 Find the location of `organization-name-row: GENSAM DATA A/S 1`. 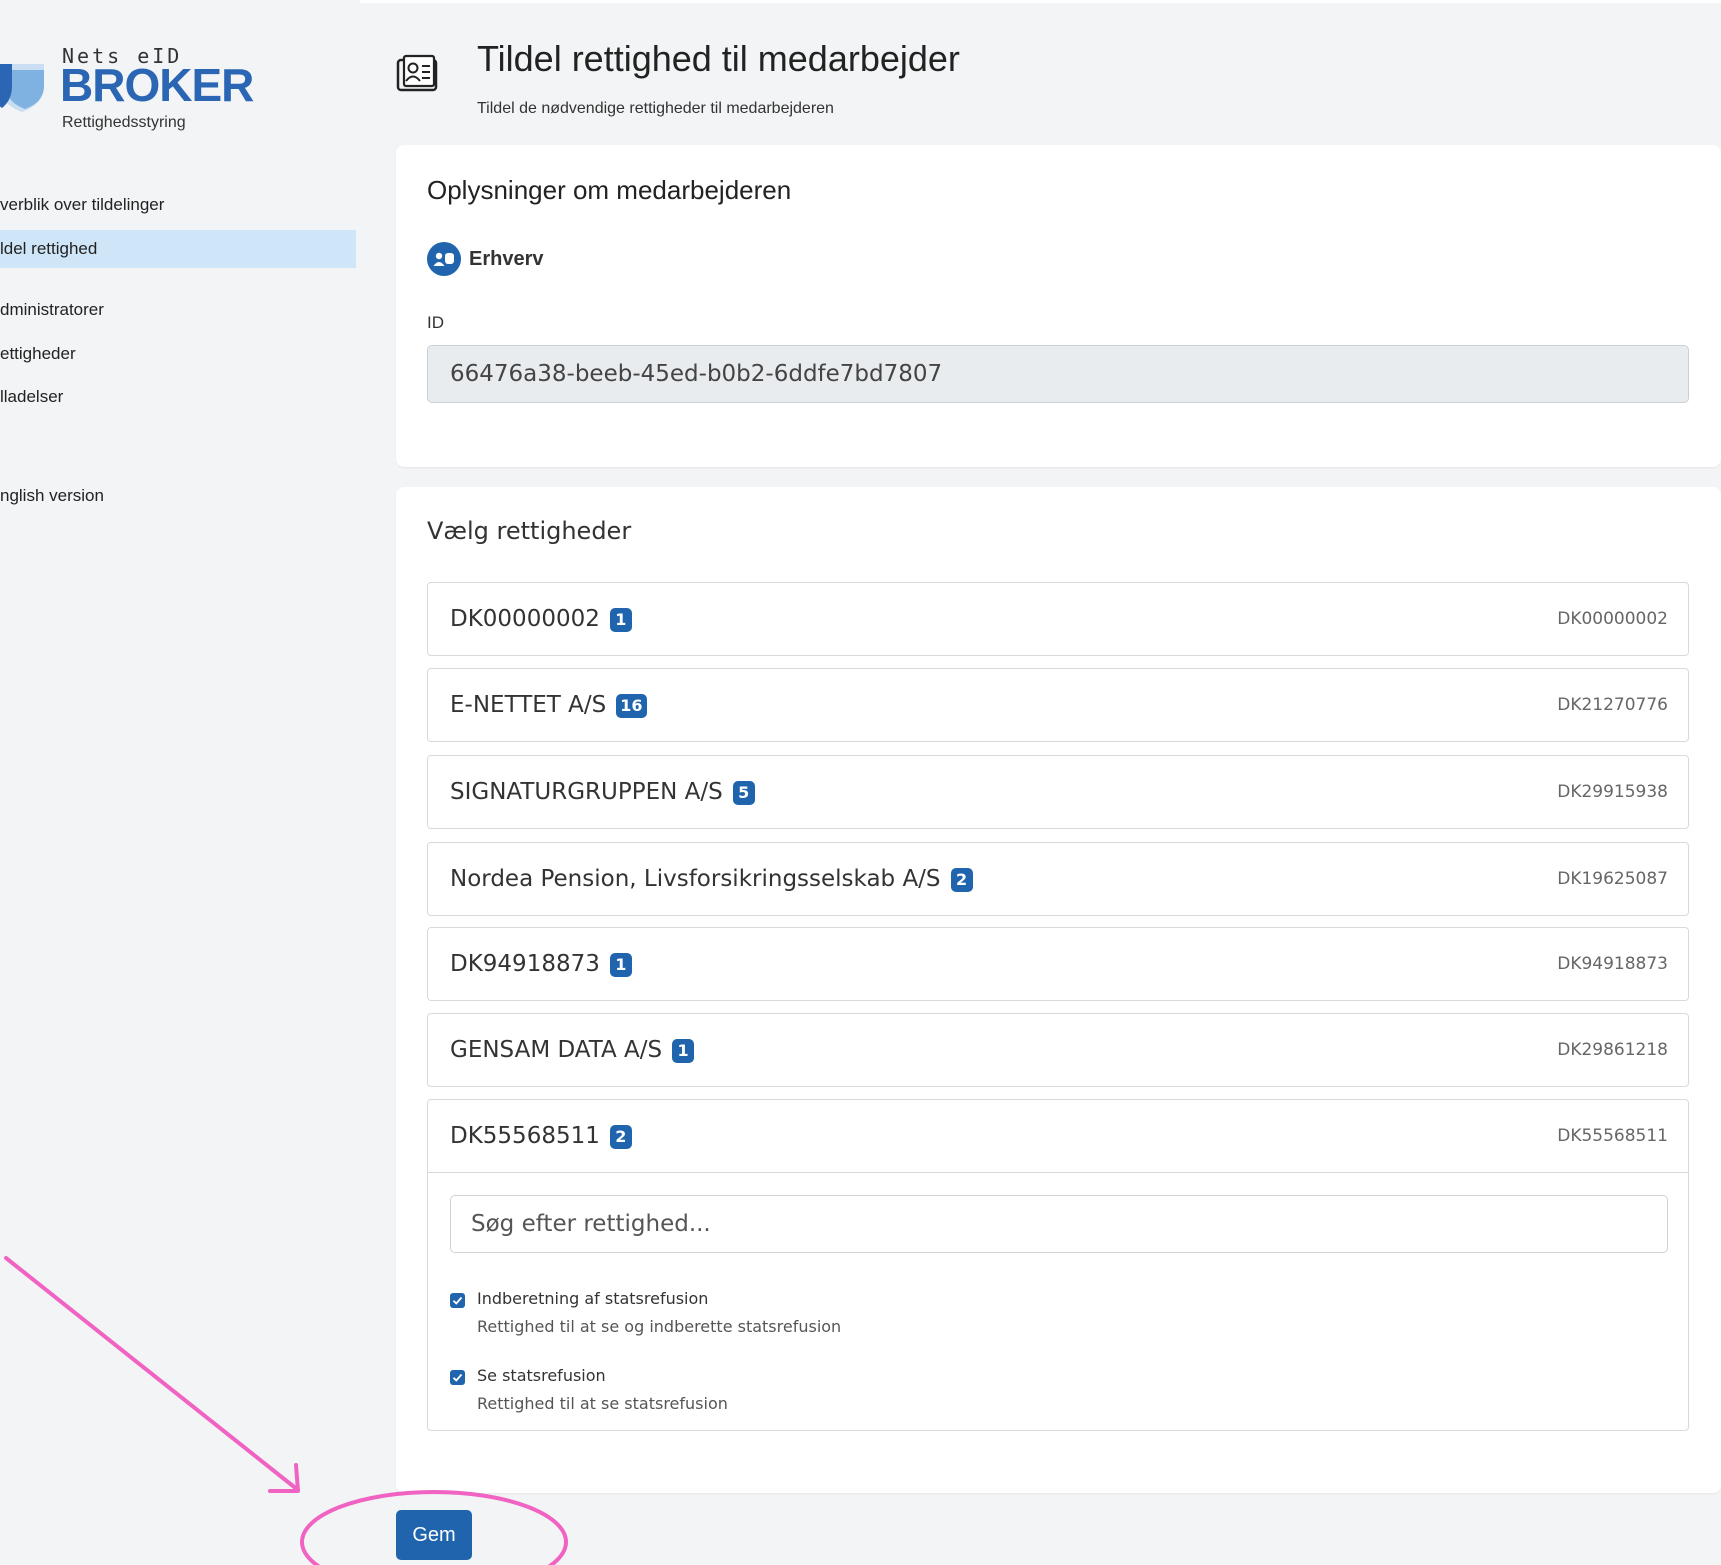

organization-name-row: GENSAM DATA A/S 1 is located at coordinates (572, 1050).